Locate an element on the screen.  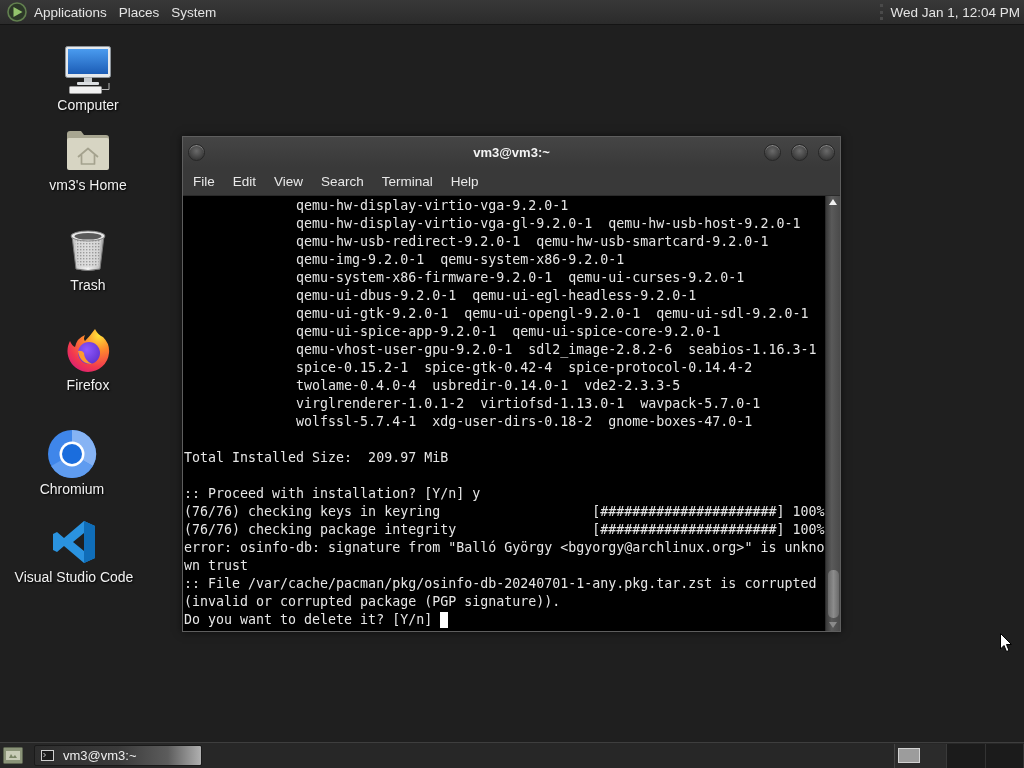
menu-item: File is located at coordinates (204, 181).